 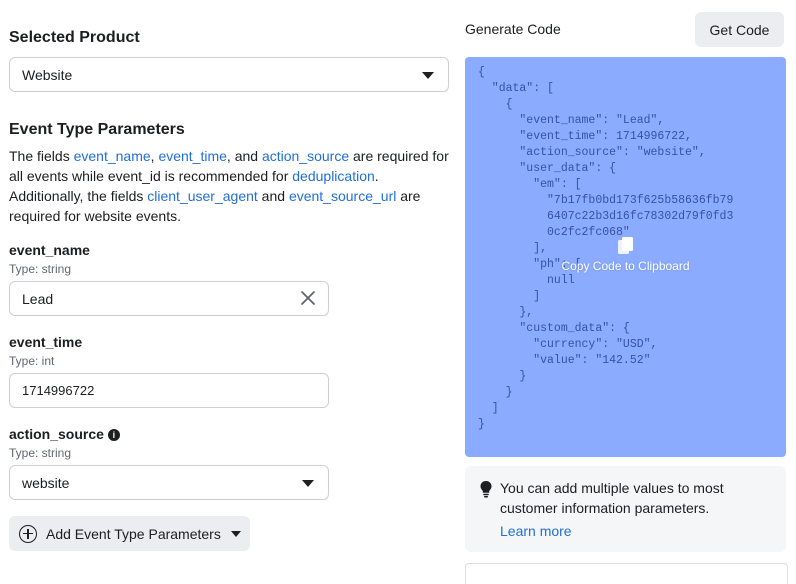 What do you see at coordinates (112, 156) in the screenshot?
I see `event-name-link: event_name` at bounding box center [112, 156].